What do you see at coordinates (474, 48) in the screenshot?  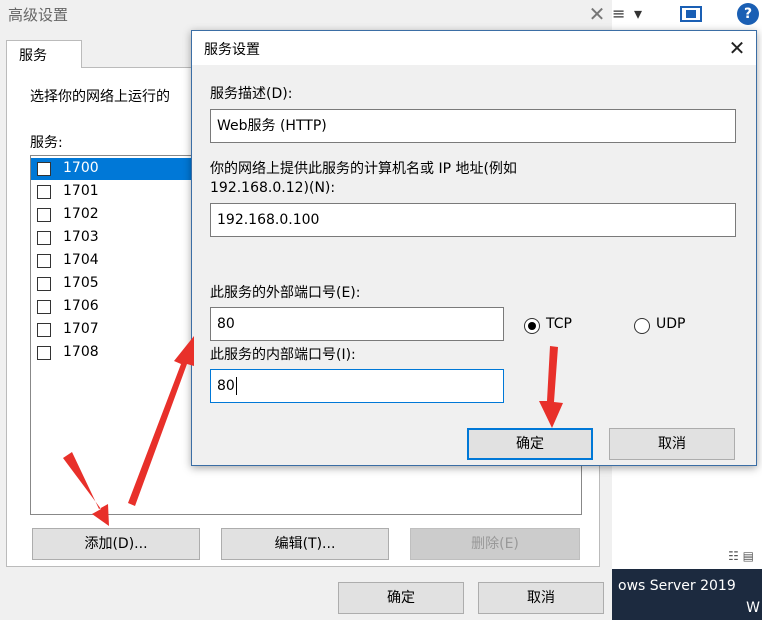 I see `service-settings-titlebar: 服务设置 ✕` at bounding box center [474, 48].